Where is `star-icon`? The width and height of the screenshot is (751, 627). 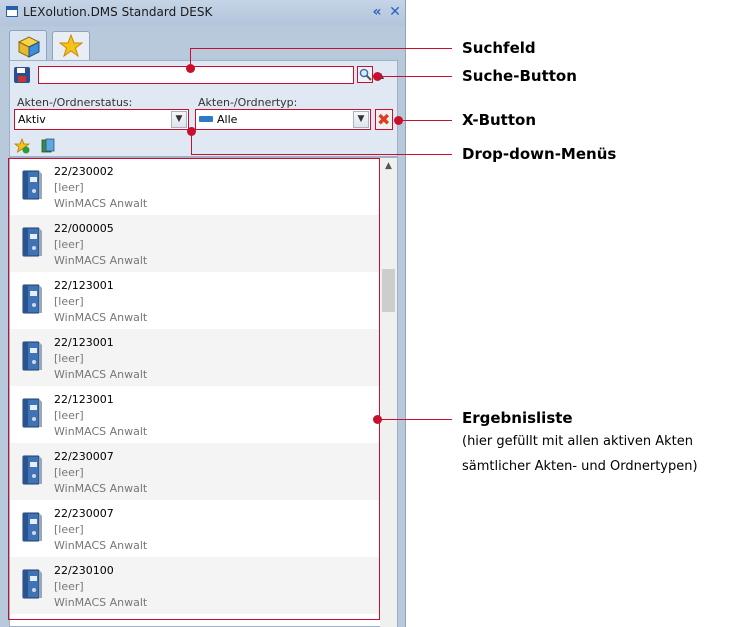 star-icon is located at coordinates (71, 46).